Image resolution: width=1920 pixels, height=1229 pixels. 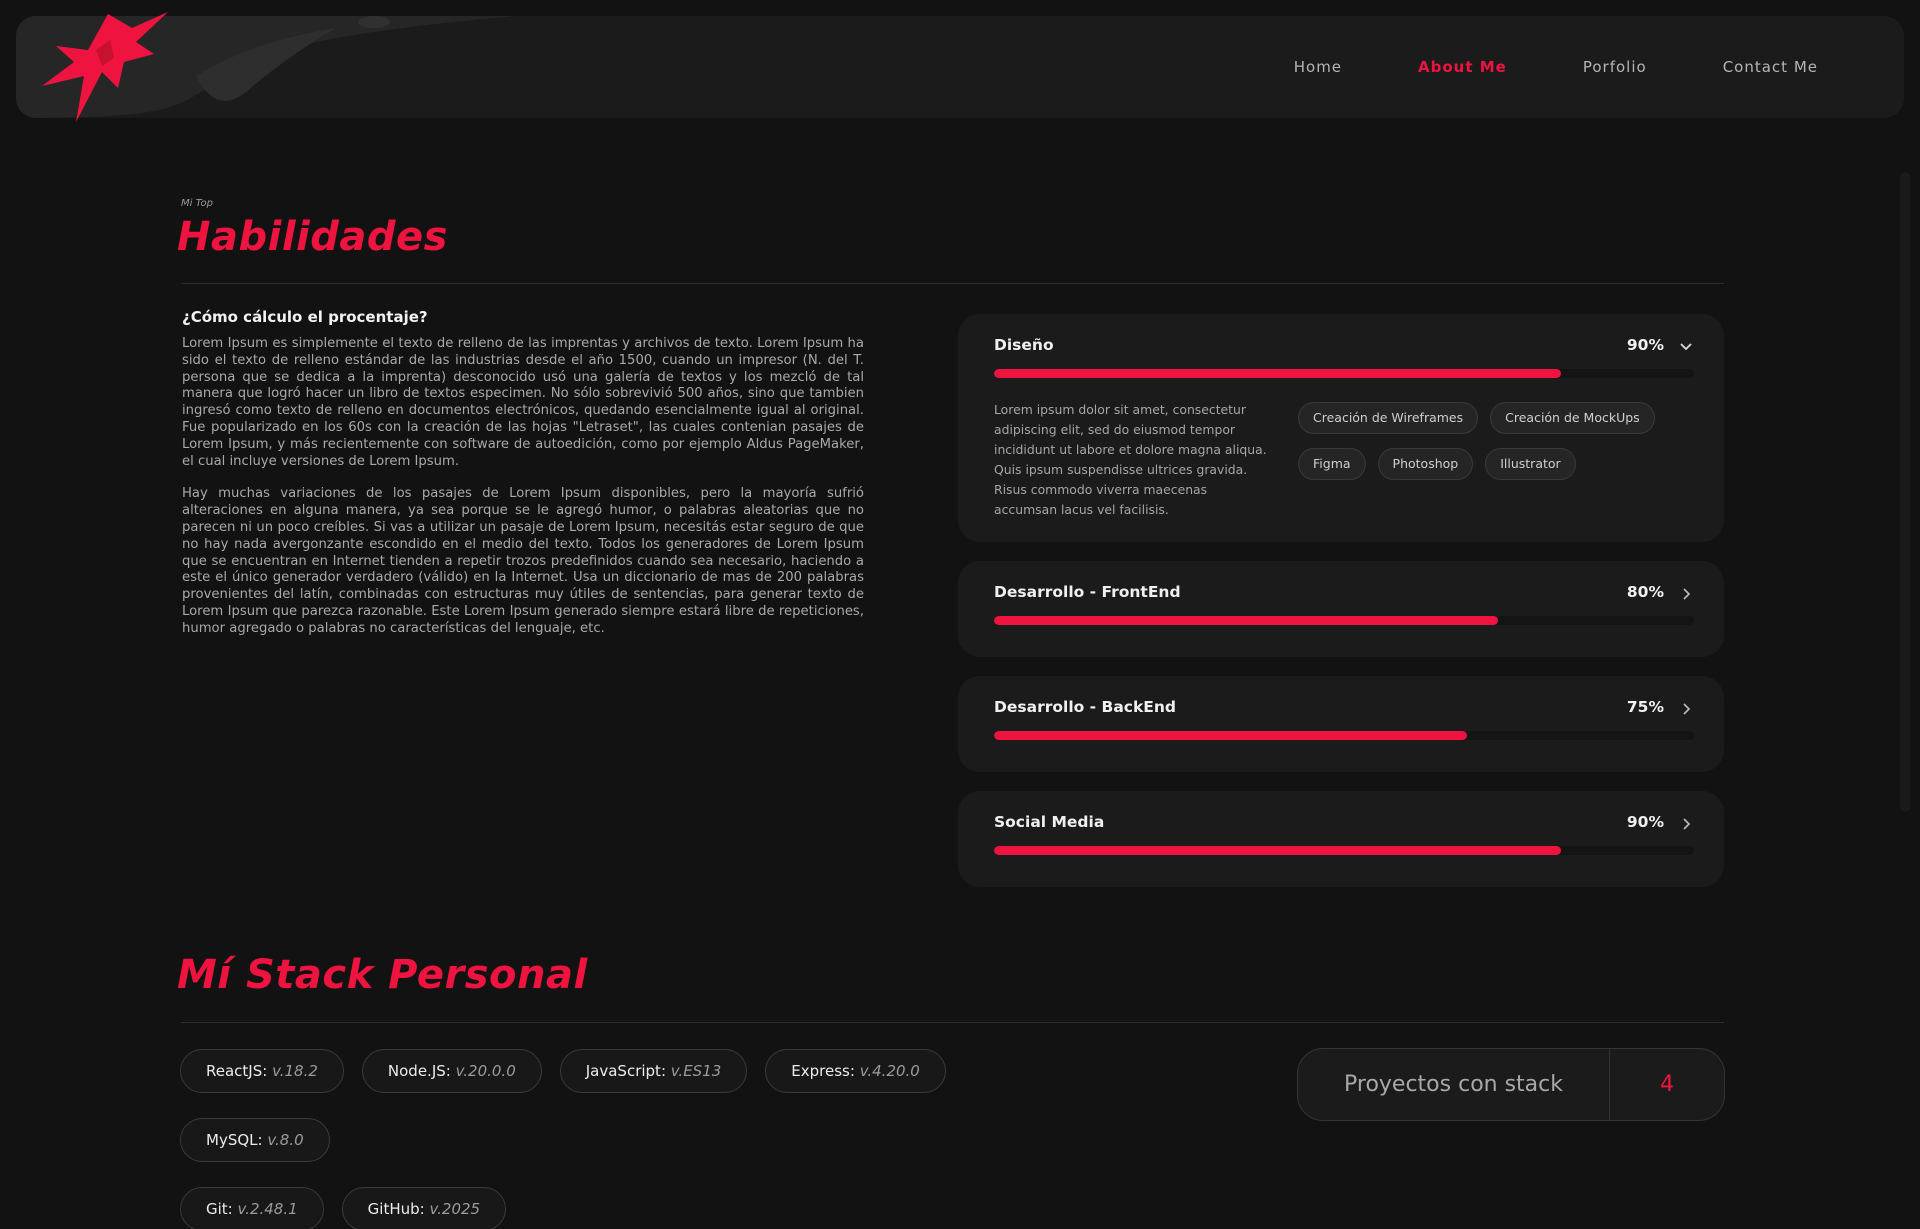 I want to click on projects-count: 4, so click(x=1667, y=1084).